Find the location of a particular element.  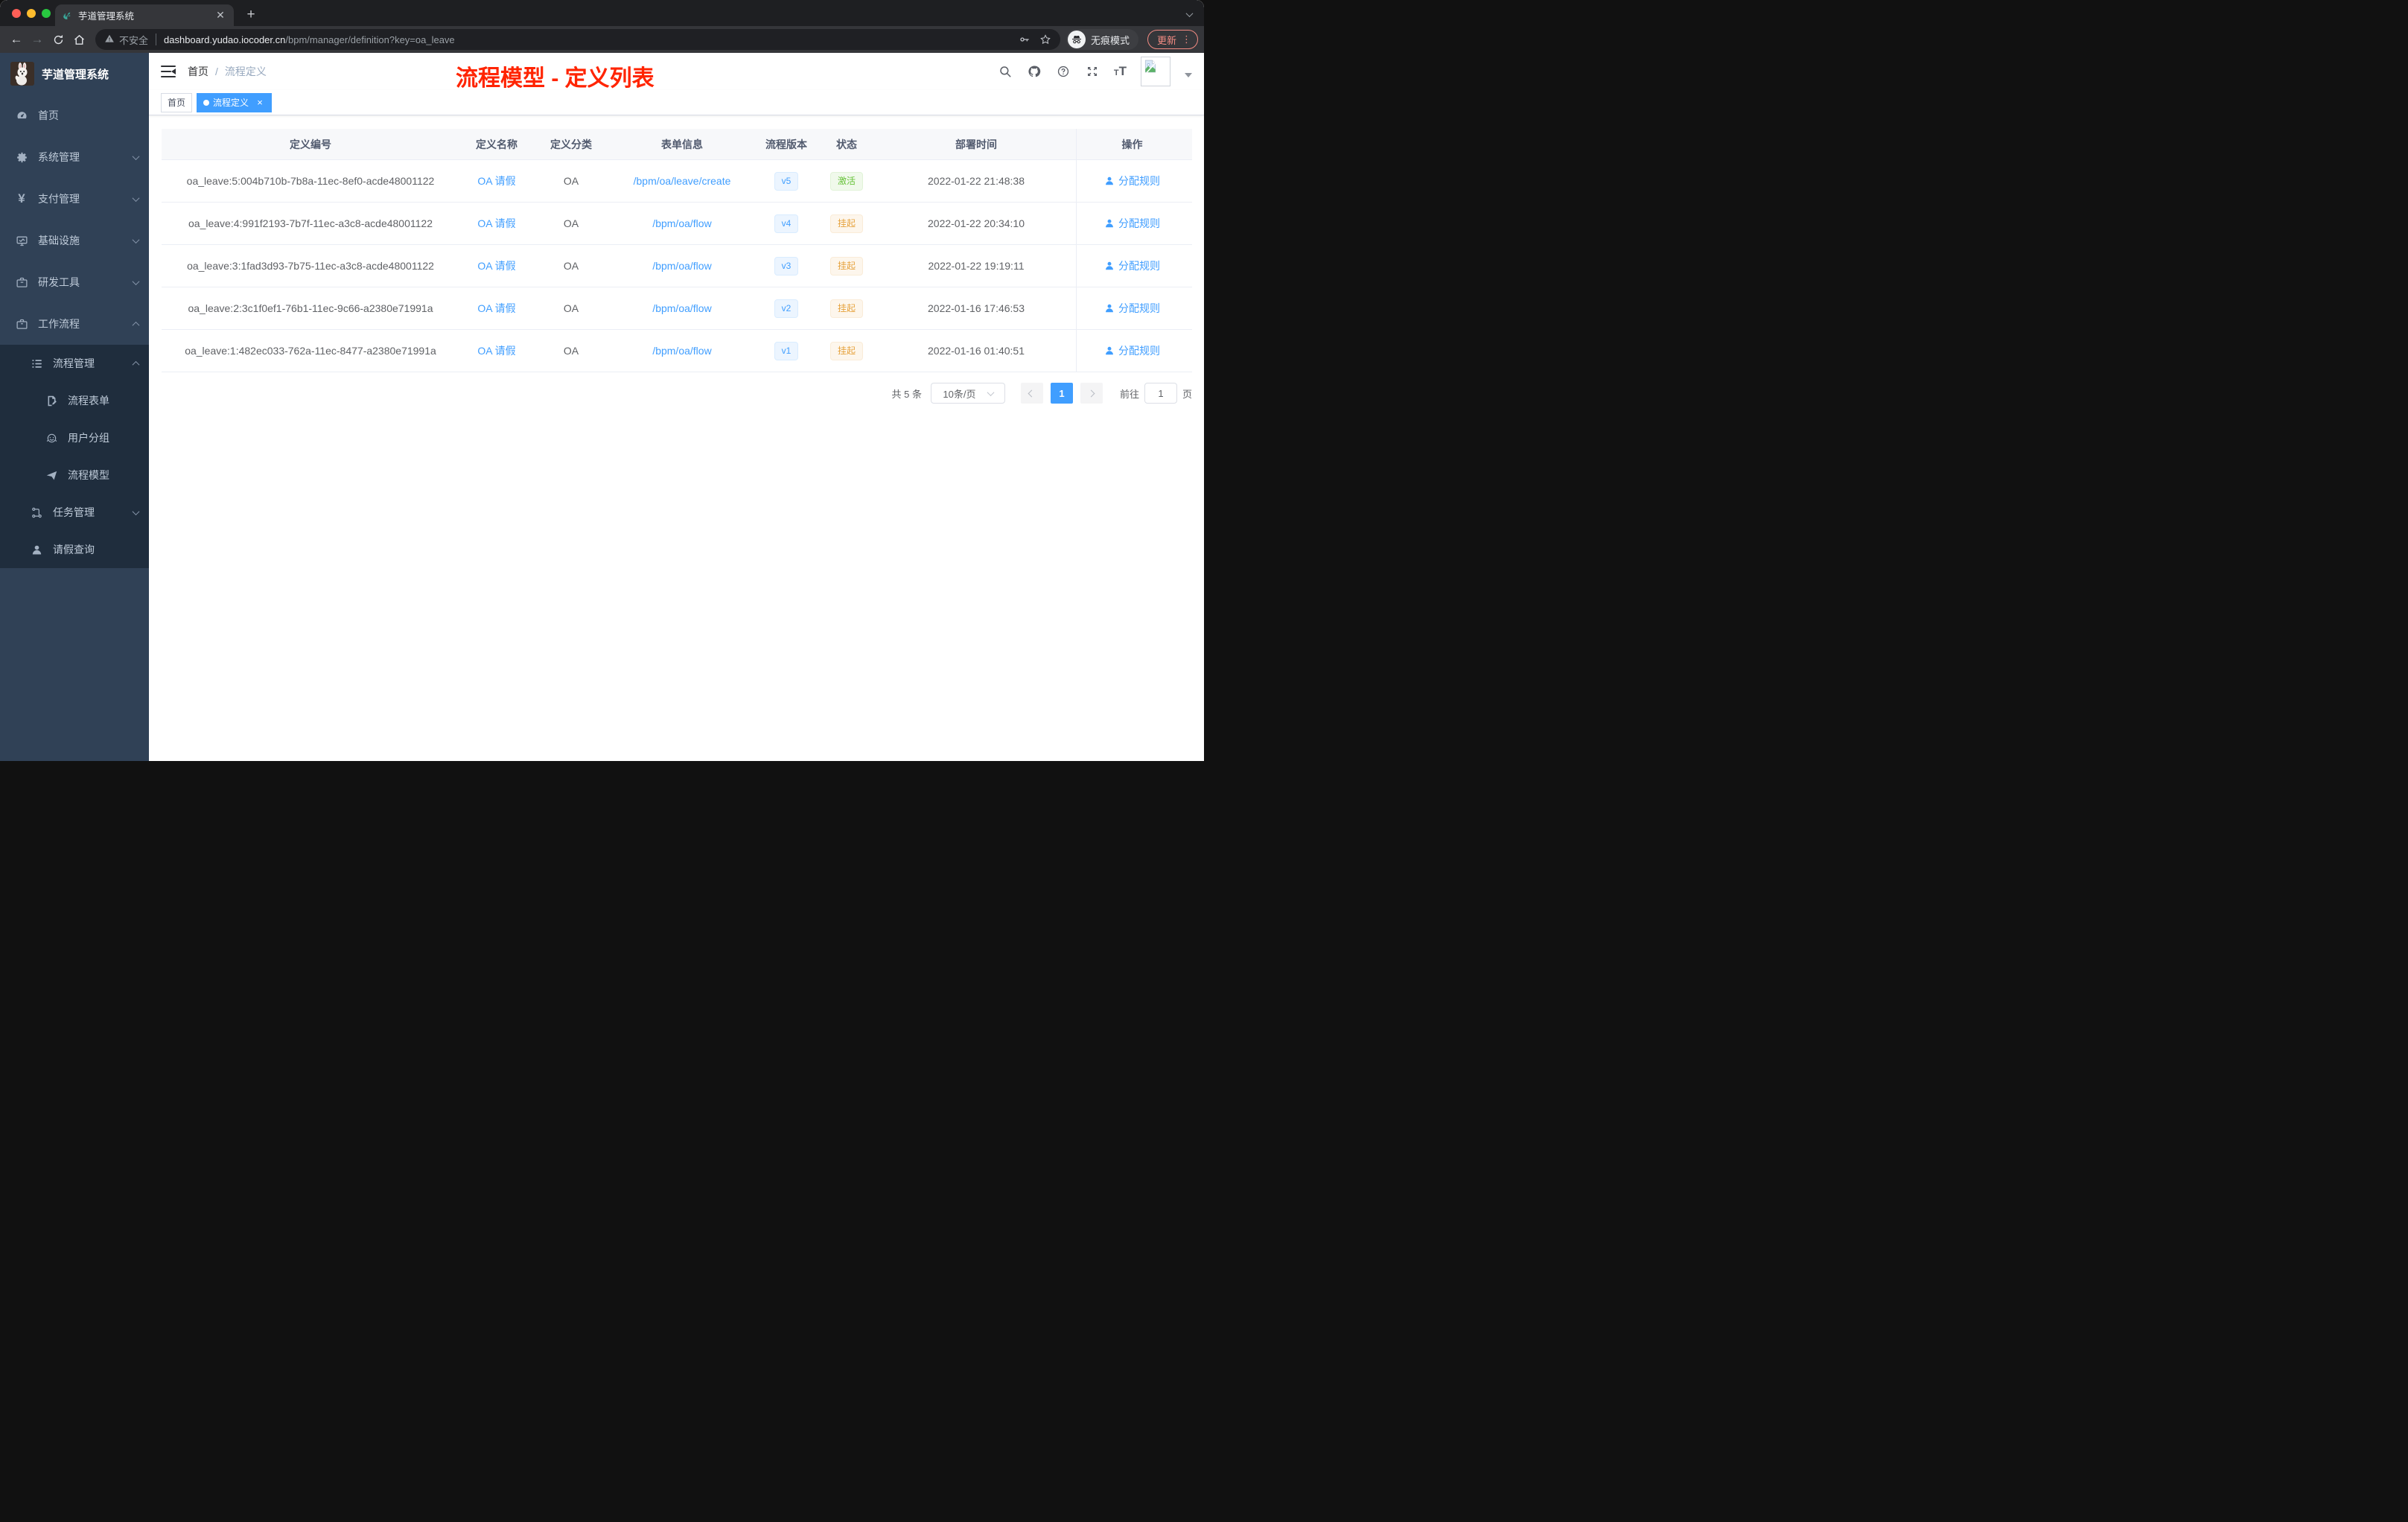

sidebar-logo: 芋道管理系统 is located at coordinates (74, 74).